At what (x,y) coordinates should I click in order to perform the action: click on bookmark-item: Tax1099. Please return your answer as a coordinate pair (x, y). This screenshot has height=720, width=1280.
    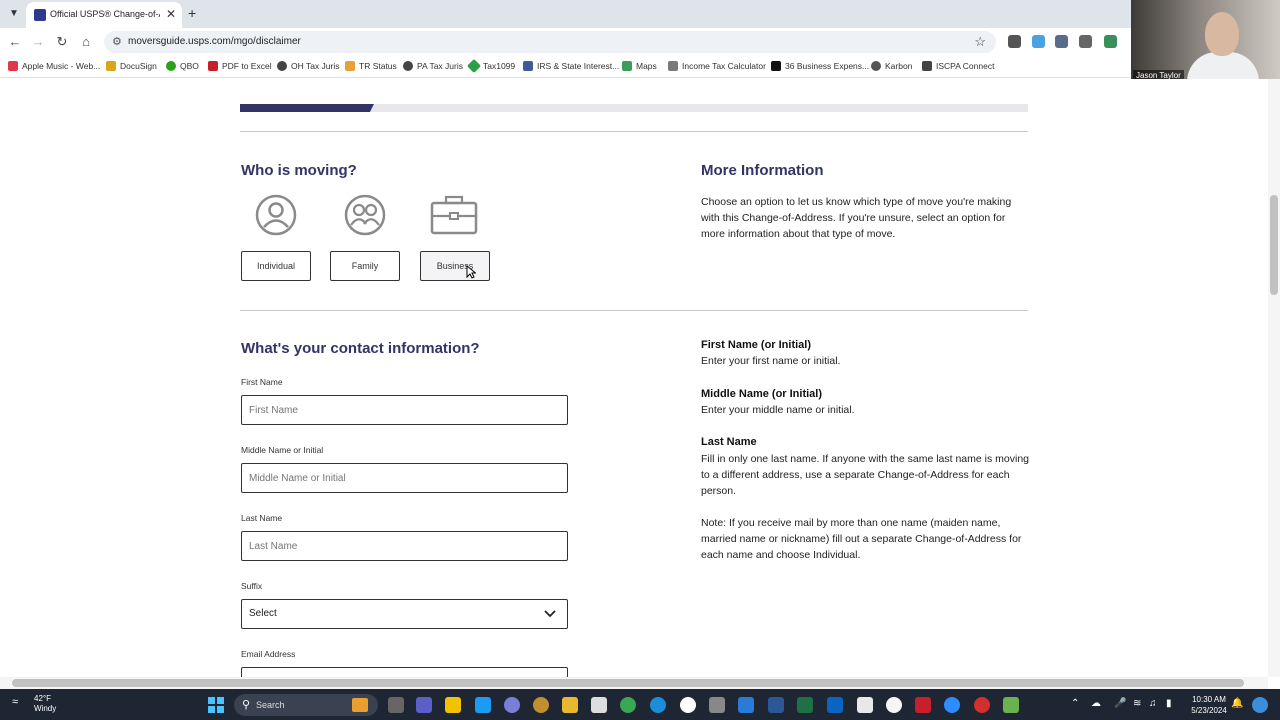
    Looking at the image, I should click on (490, 66).